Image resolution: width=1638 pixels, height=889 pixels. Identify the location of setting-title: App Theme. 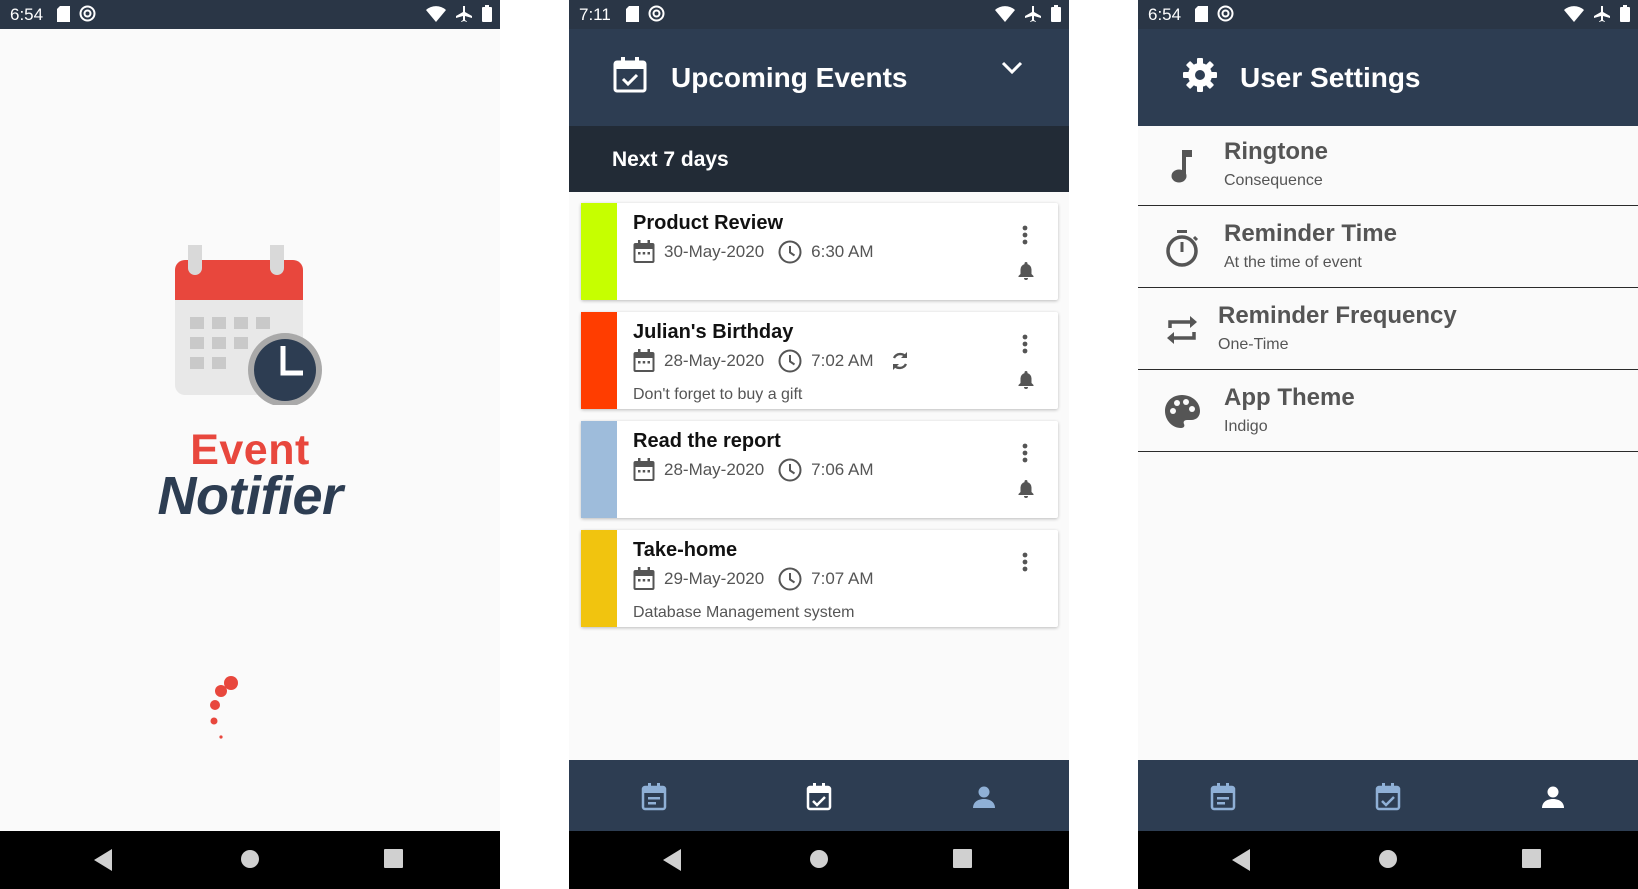
(1289, 397).